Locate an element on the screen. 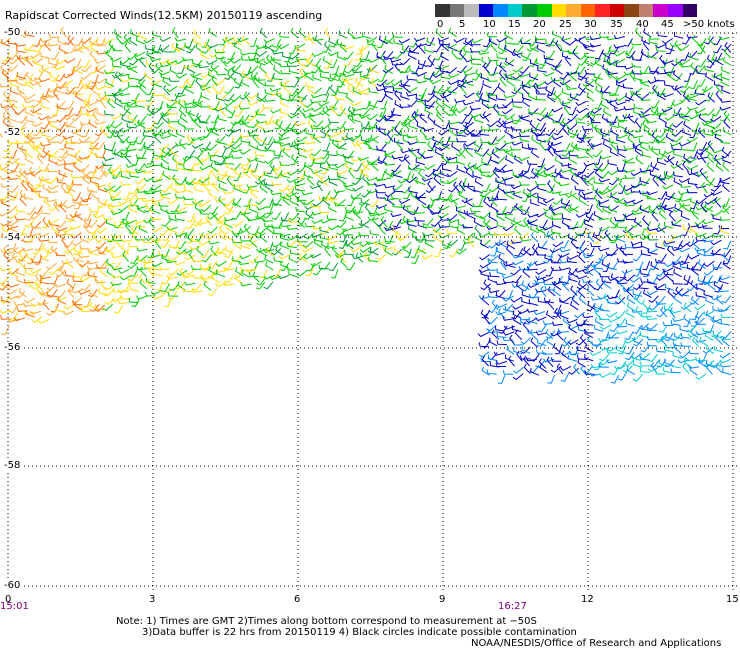 This screenshot has width=740, height=650. x-tick-label: 15 is located at coordinates (732, 599).